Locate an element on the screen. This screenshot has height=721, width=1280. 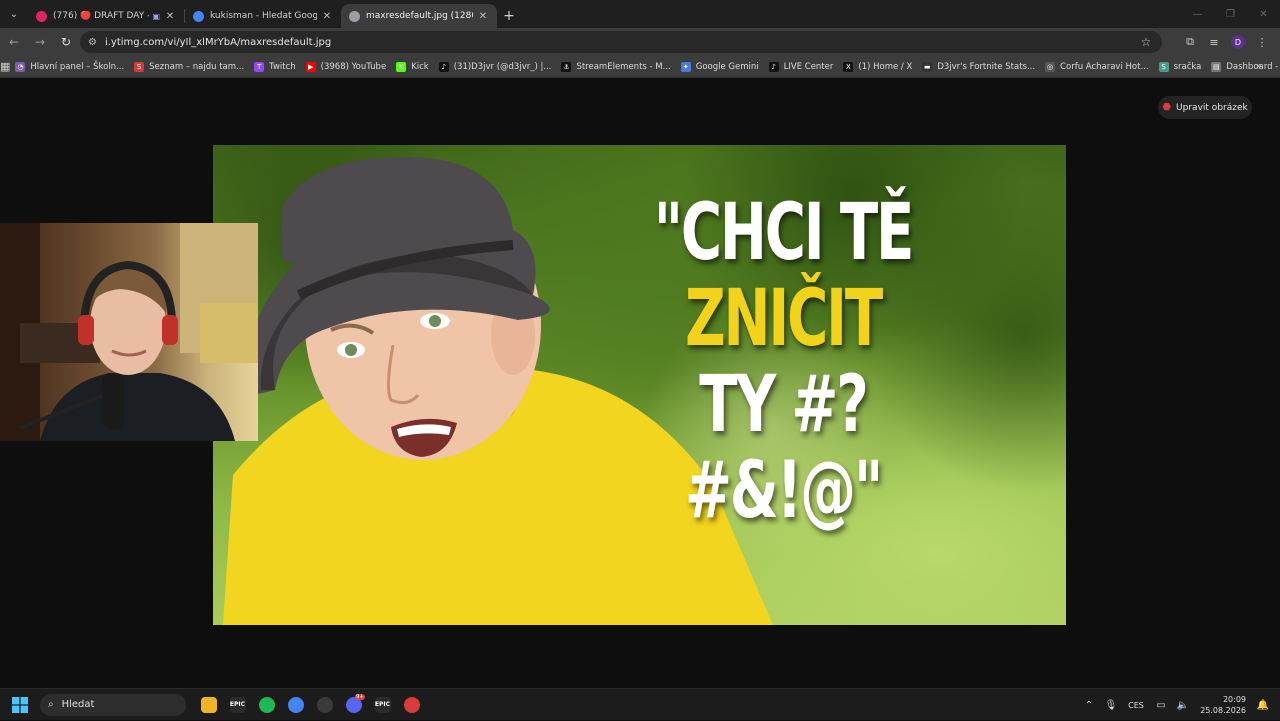
headline-yellow-text: ZNIČIT is located at coordinates (783, 319).